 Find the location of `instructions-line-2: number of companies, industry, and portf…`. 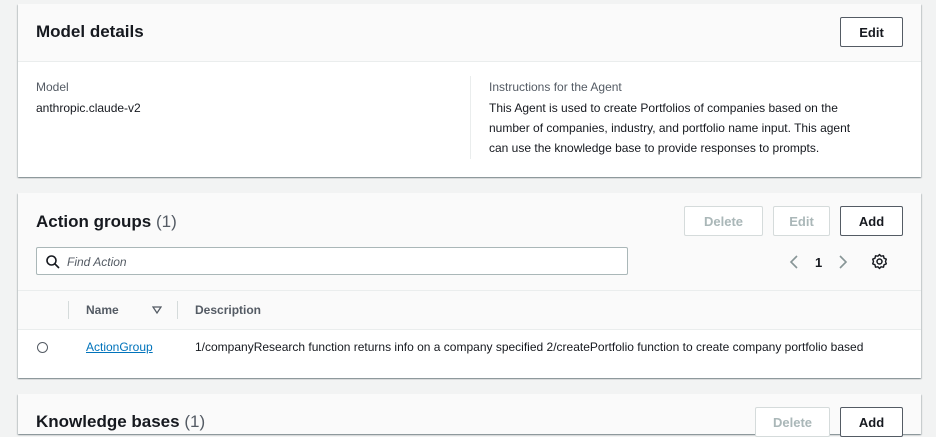

instructions-line-2: number of companies, industry, and portf… is located at coordinates (670, 128).